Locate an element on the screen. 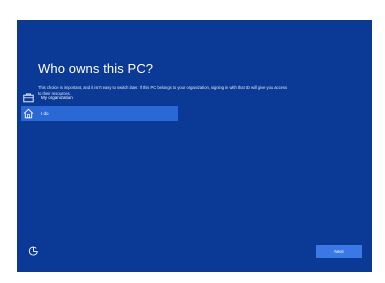  ease-of-access-icon is located at coordinates (33, 250).